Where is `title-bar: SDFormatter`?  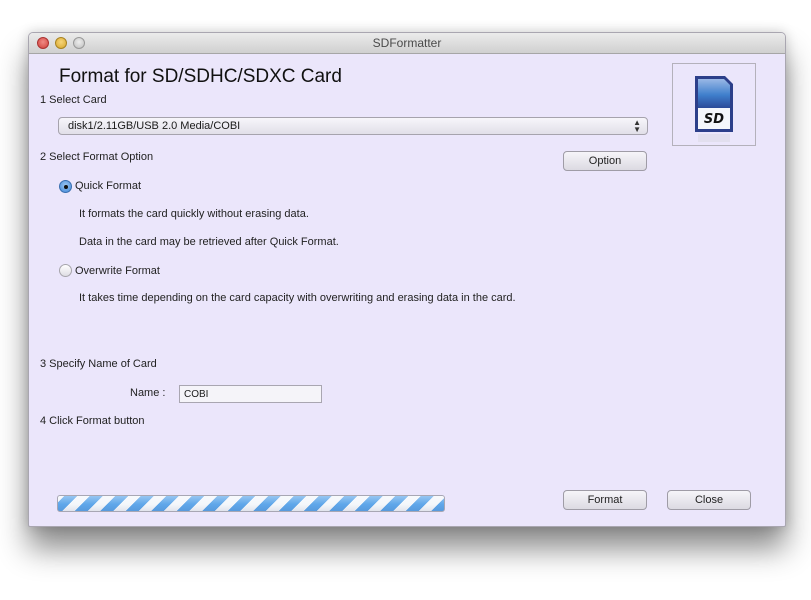
title-bar: SDFormatter is located at coordinates (407, 43).